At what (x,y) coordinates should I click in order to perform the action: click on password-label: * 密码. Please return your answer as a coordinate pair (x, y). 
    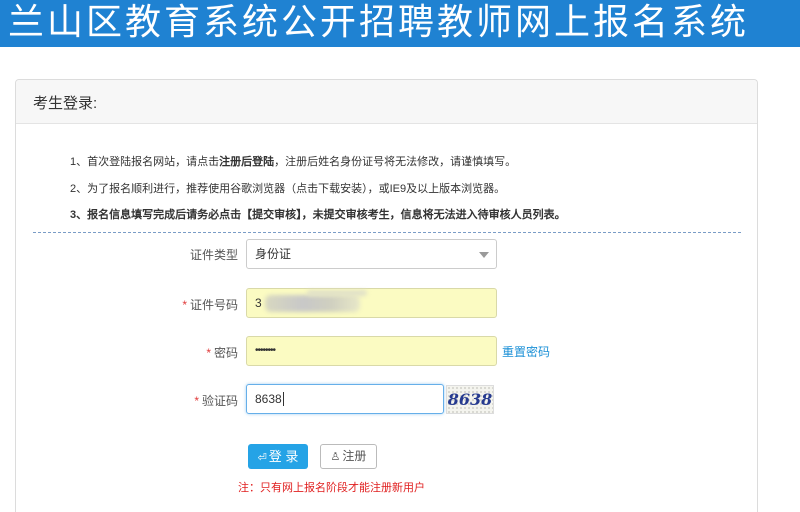
    Looking at the image, I should click on (178, 352).